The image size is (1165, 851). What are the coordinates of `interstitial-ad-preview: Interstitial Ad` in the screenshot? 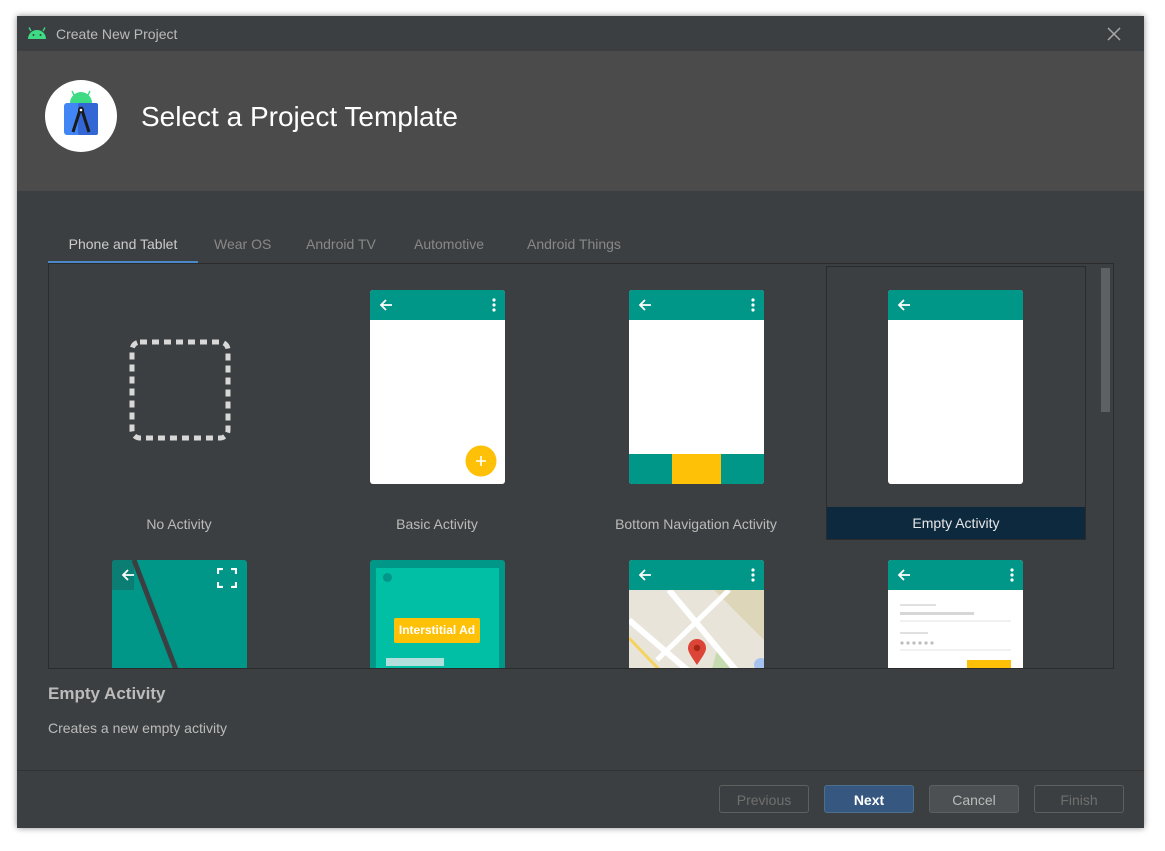 It's located at (437, 614).